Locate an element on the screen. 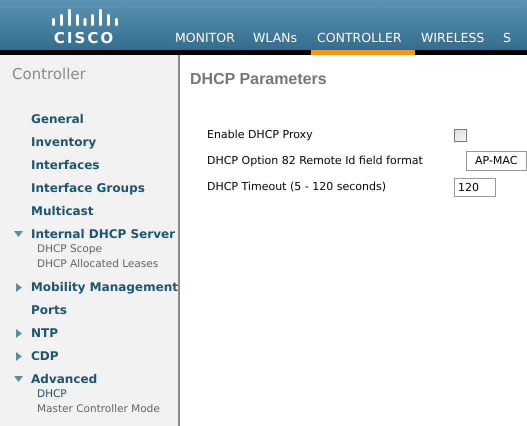 This screenshot has width=527, height=426. sidebar-link: Interfaces is located at coordinates (65, 165).